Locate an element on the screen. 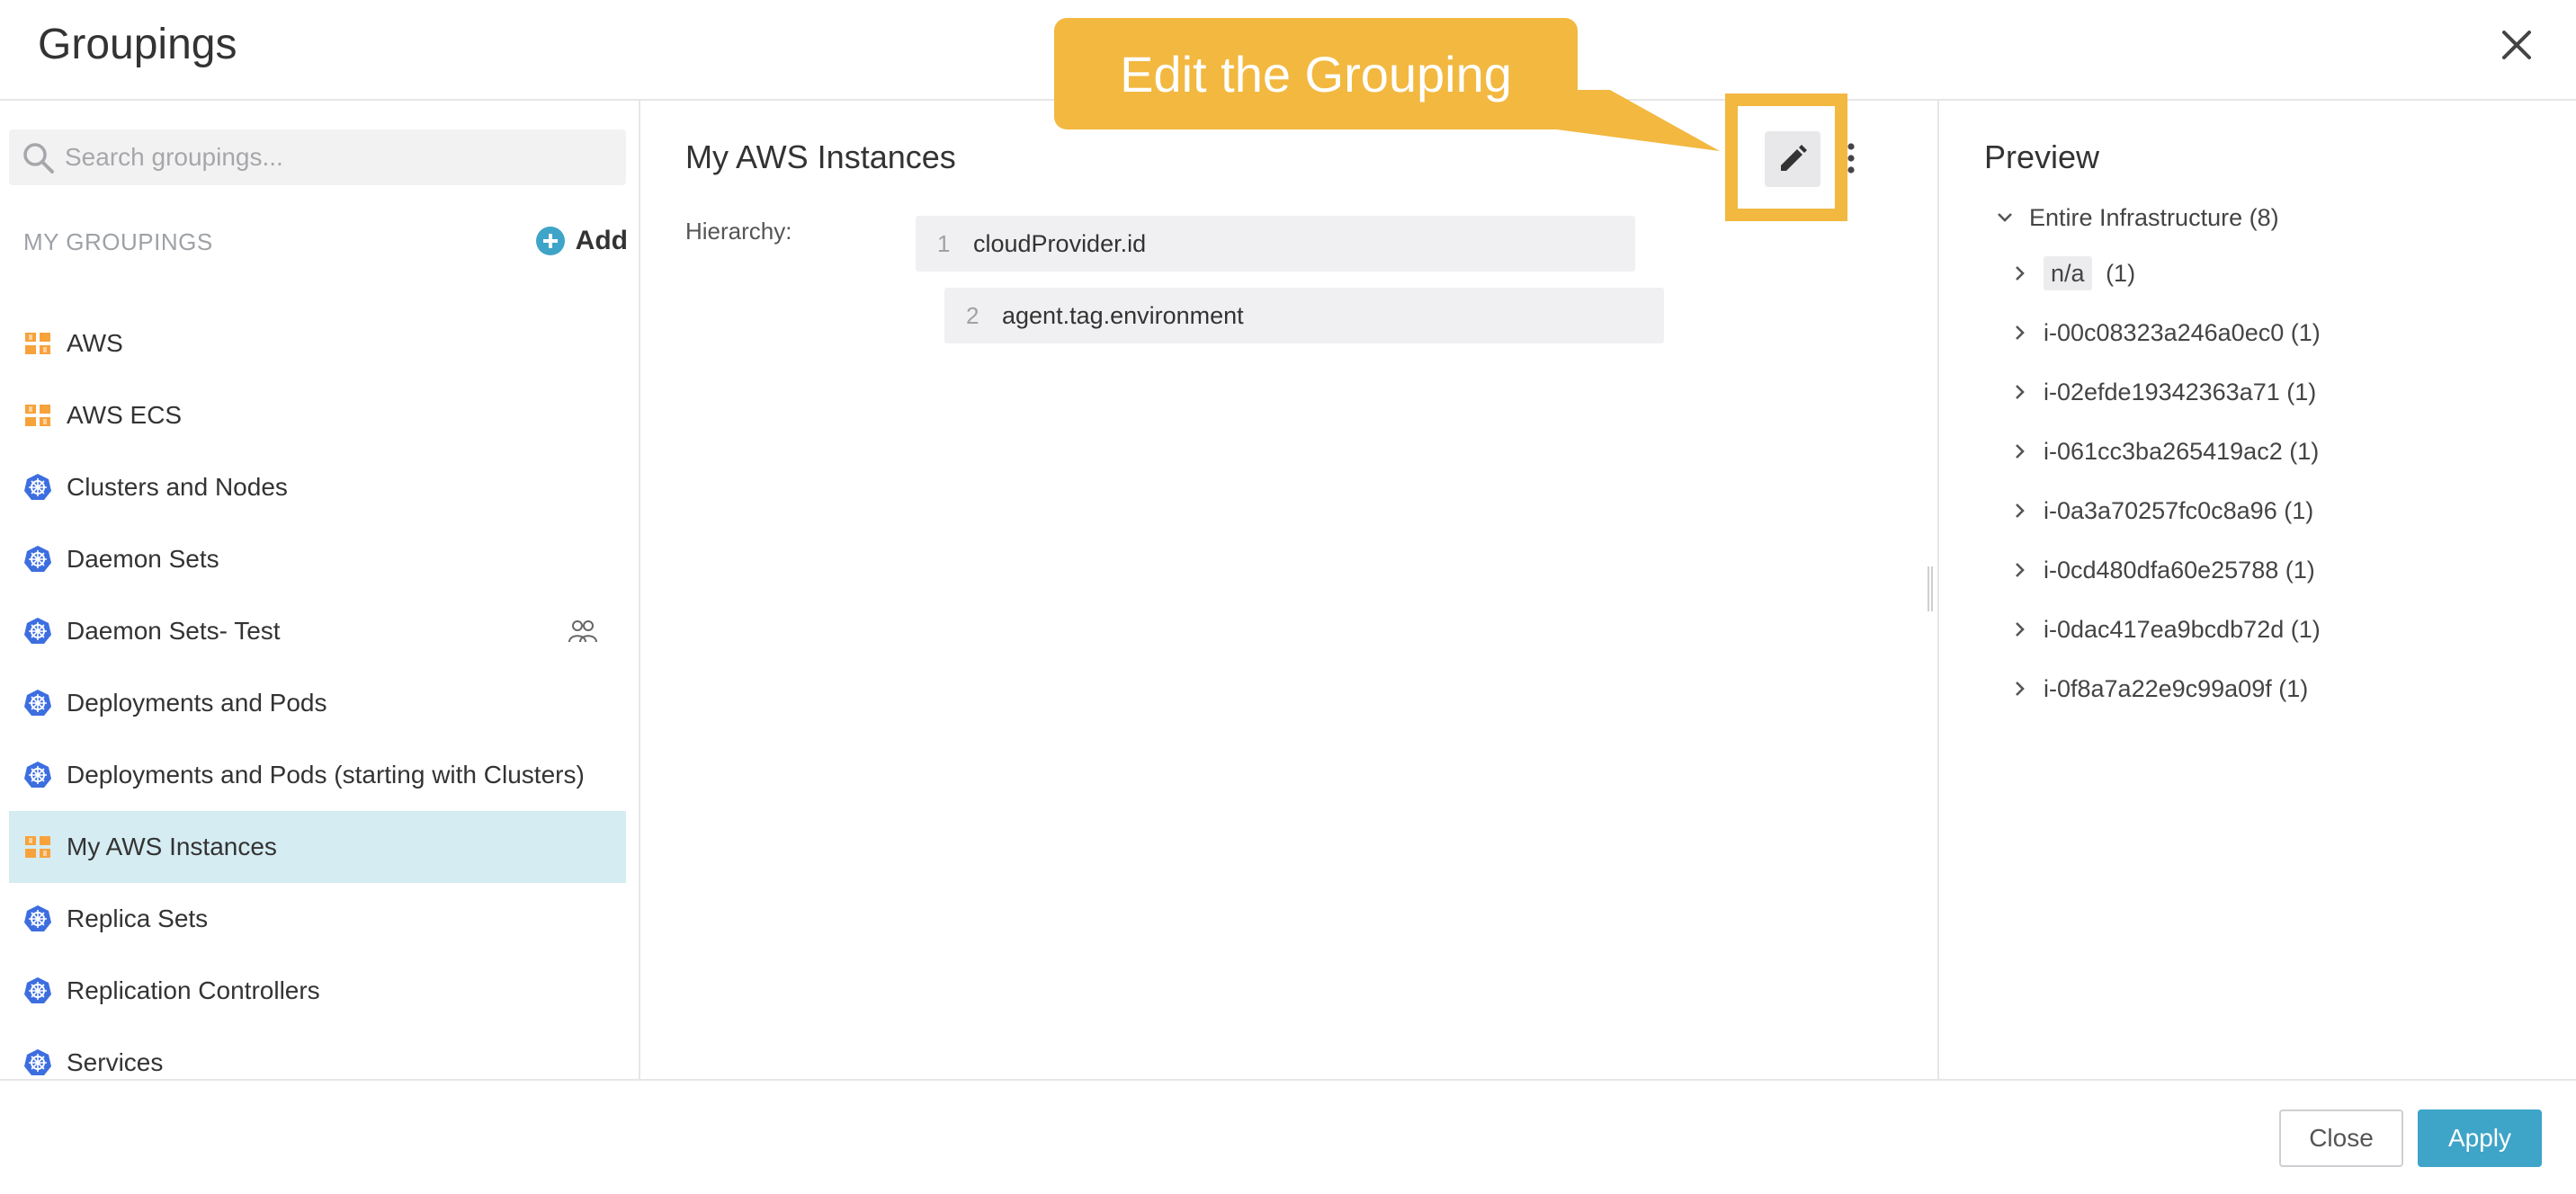 Image resolution: width=2576 pixels, height=1194 pixels. callout-tooltip: Edit the Grouping is located at coordinates (1316, 74).